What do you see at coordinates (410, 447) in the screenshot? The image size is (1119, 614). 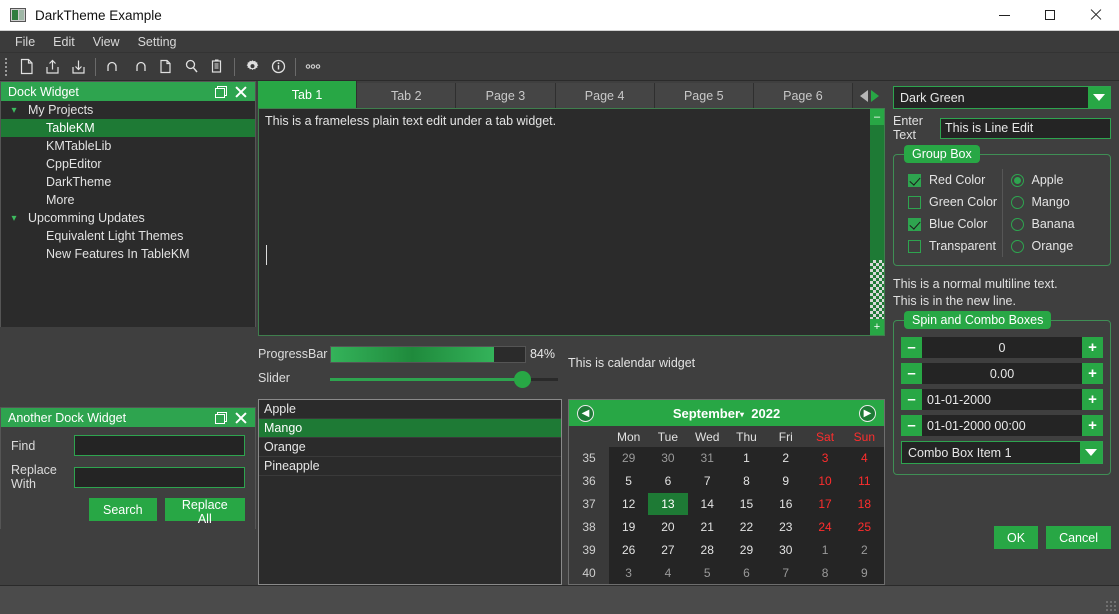 I see `list-item: Orange` at bounding box center [410, 447].